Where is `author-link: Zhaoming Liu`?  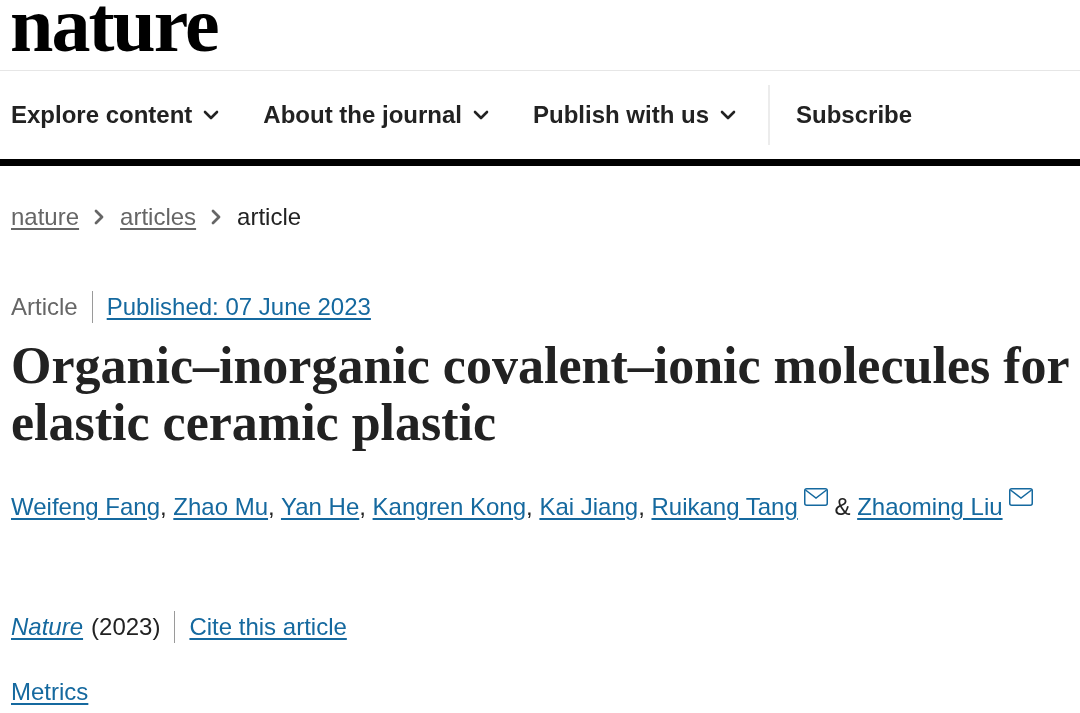 author-link: Zhaoming Liu is located at coordinates (930, 506).